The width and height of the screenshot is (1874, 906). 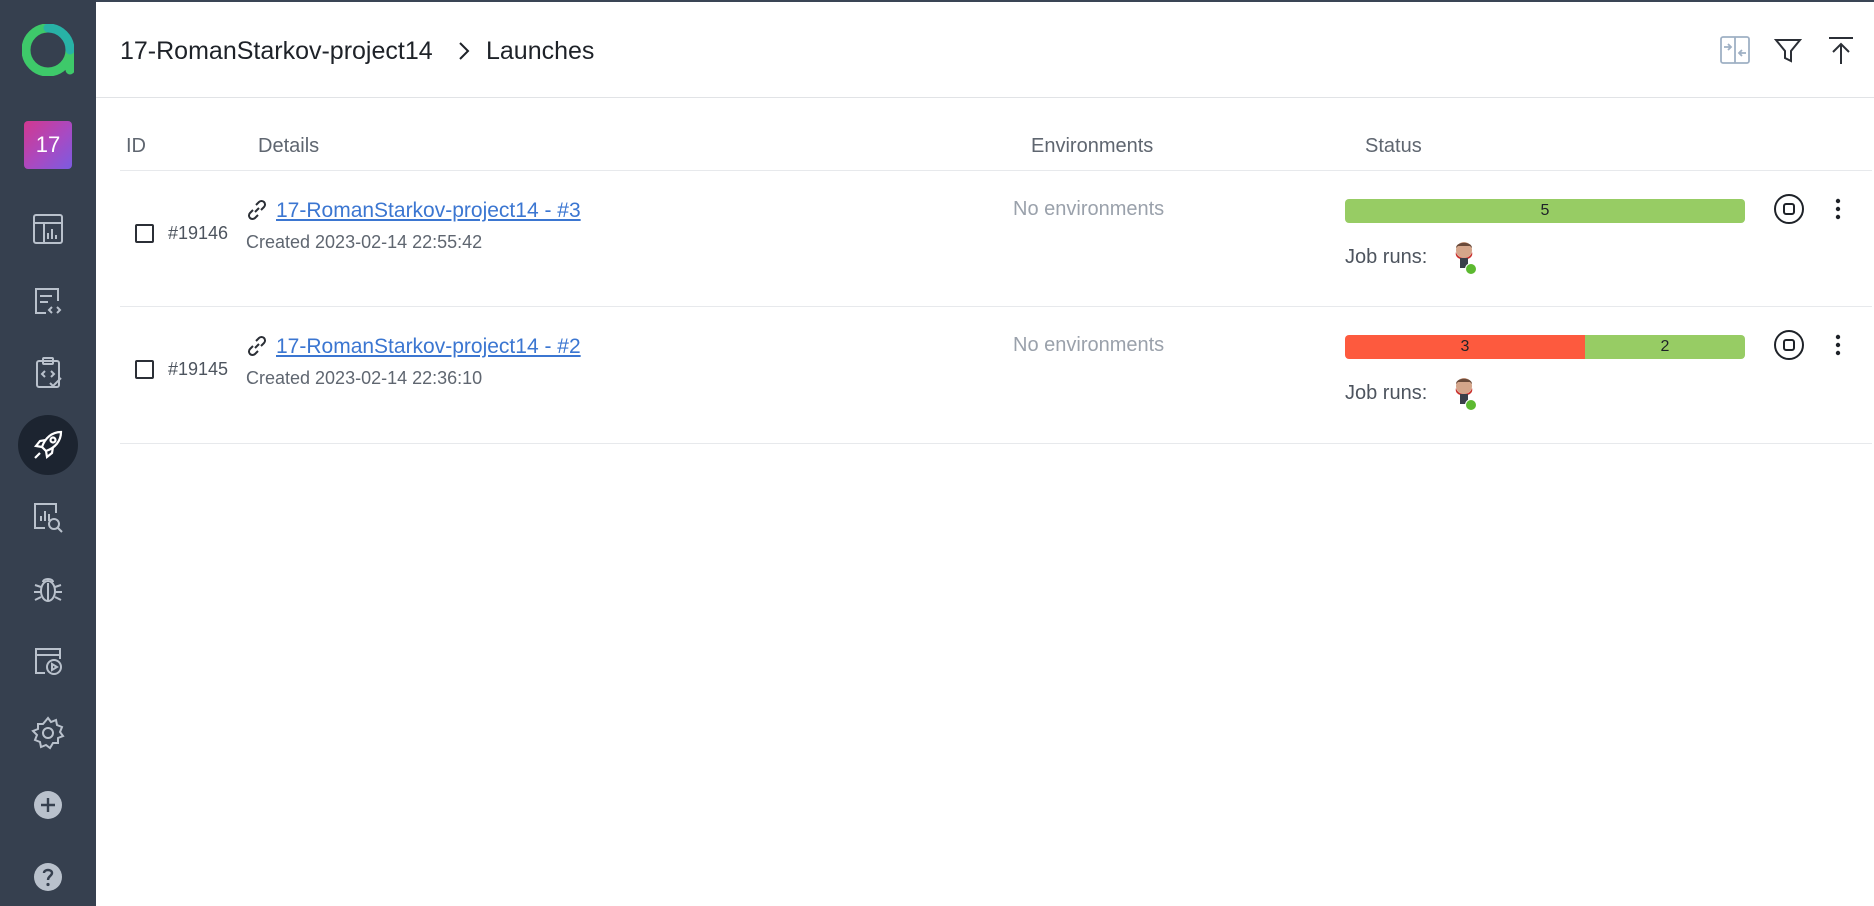 I want to click on add-plus-icon, so click(x=48, y=805).